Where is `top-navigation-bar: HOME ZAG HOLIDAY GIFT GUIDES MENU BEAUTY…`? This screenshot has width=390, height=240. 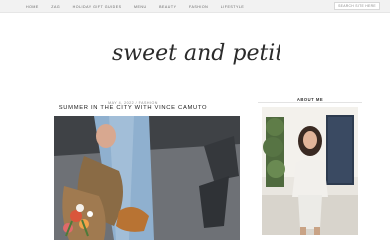 top-navigation-bar: HOME ZAG HOLIDAY GIFT GUIDES MENU BEAUTY… is located at coordinates (195, 6).